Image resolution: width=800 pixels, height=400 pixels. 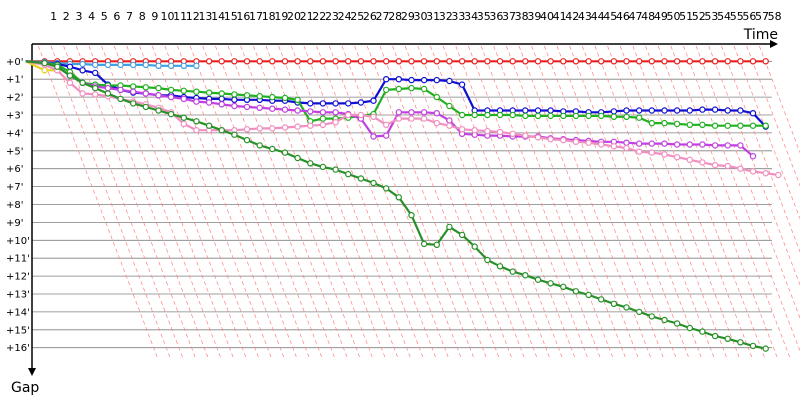 What do you see at coordinates (15, 151) in the screenshot?
I see `gap-tick-label-5: +5'` at bounding box center [15, 151].